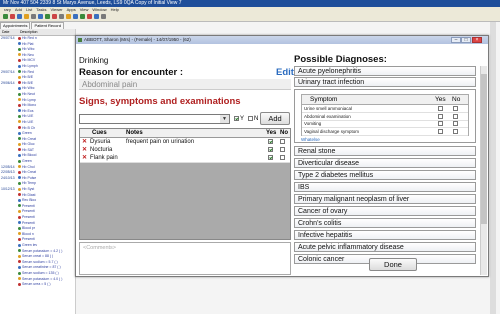 This screenshot has height=314, width=500. Describe the element at coordinates (185, 258) in the screenshot. I see `comments-field: <Comments>` at that location.